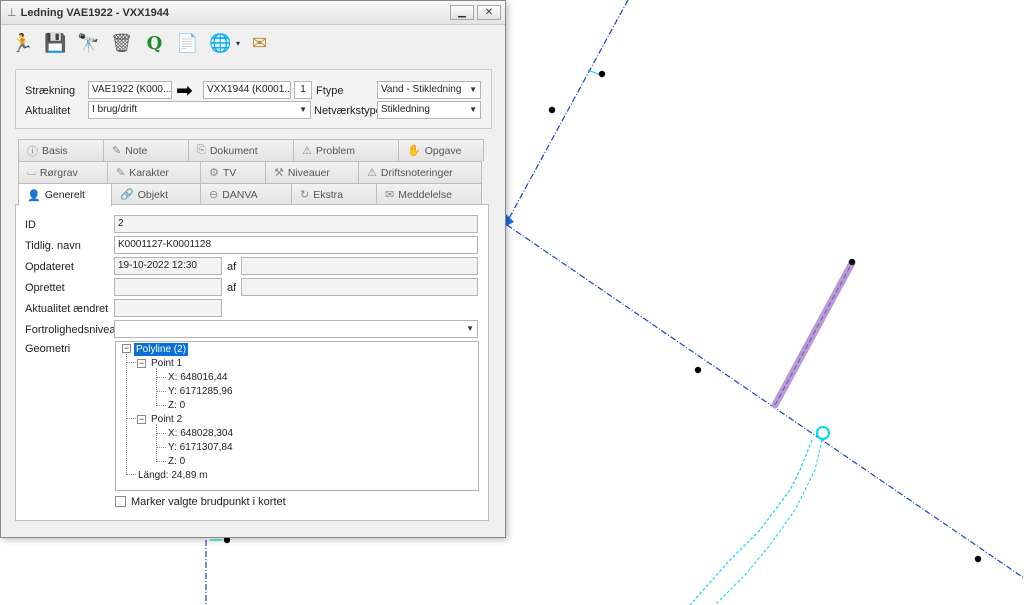 This screenshot has width=1024, height=605. I want to click on tab-dokument: ⎘ Dokument, so click(241, 150).